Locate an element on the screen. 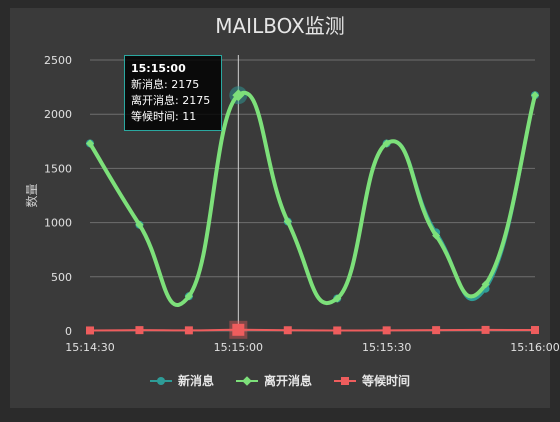 The image size is (560, 422). tooltip-line: 离开消息: 2175 is located at coordinates (171, 100).